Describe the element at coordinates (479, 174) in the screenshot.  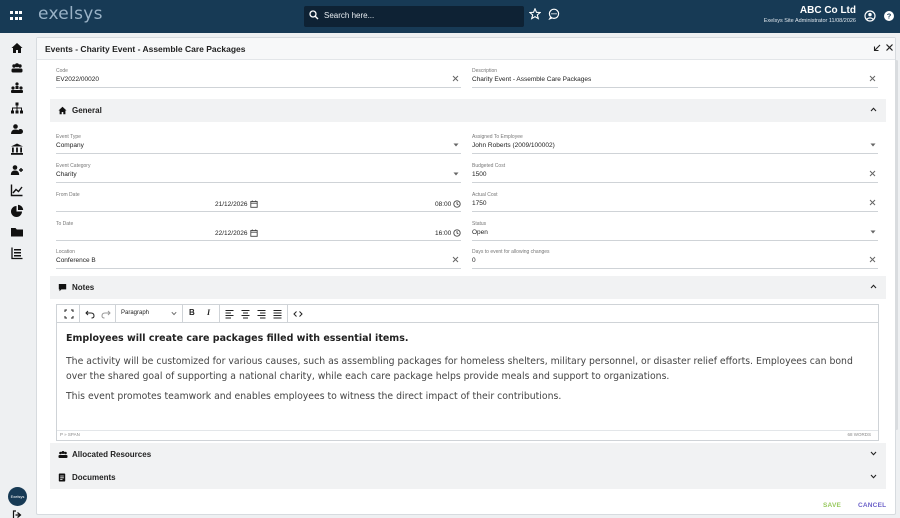
I see `budgeted-cost-value: 1500` at that location.